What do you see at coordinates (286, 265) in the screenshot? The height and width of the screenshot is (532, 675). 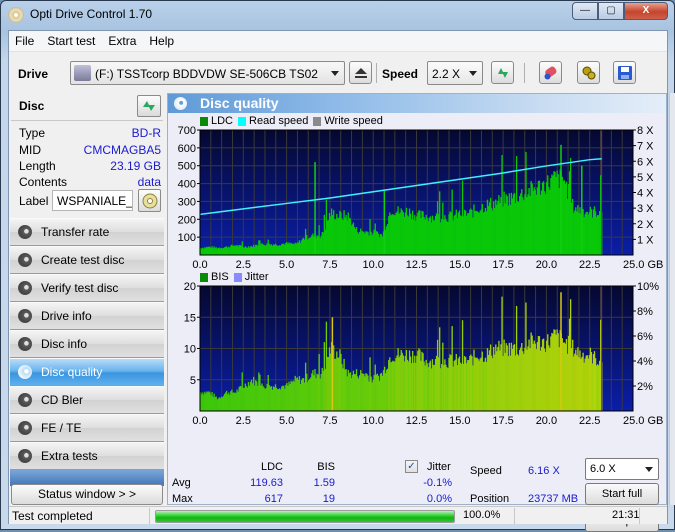 I see `x-tick-label: 5.0` at bounding box center [286, 265].